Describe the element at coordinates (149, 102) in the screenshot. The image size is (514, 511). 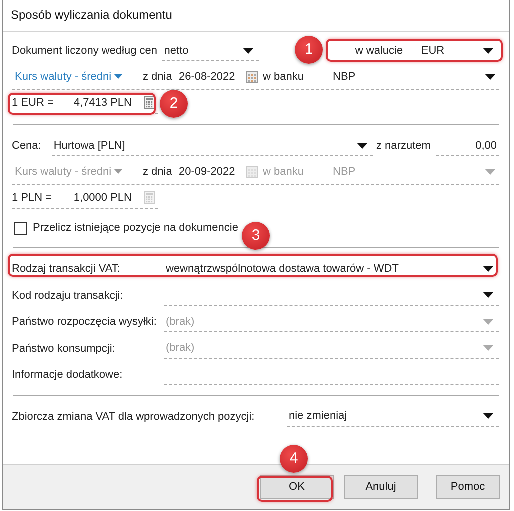
I see `calculator-icon` at that location.